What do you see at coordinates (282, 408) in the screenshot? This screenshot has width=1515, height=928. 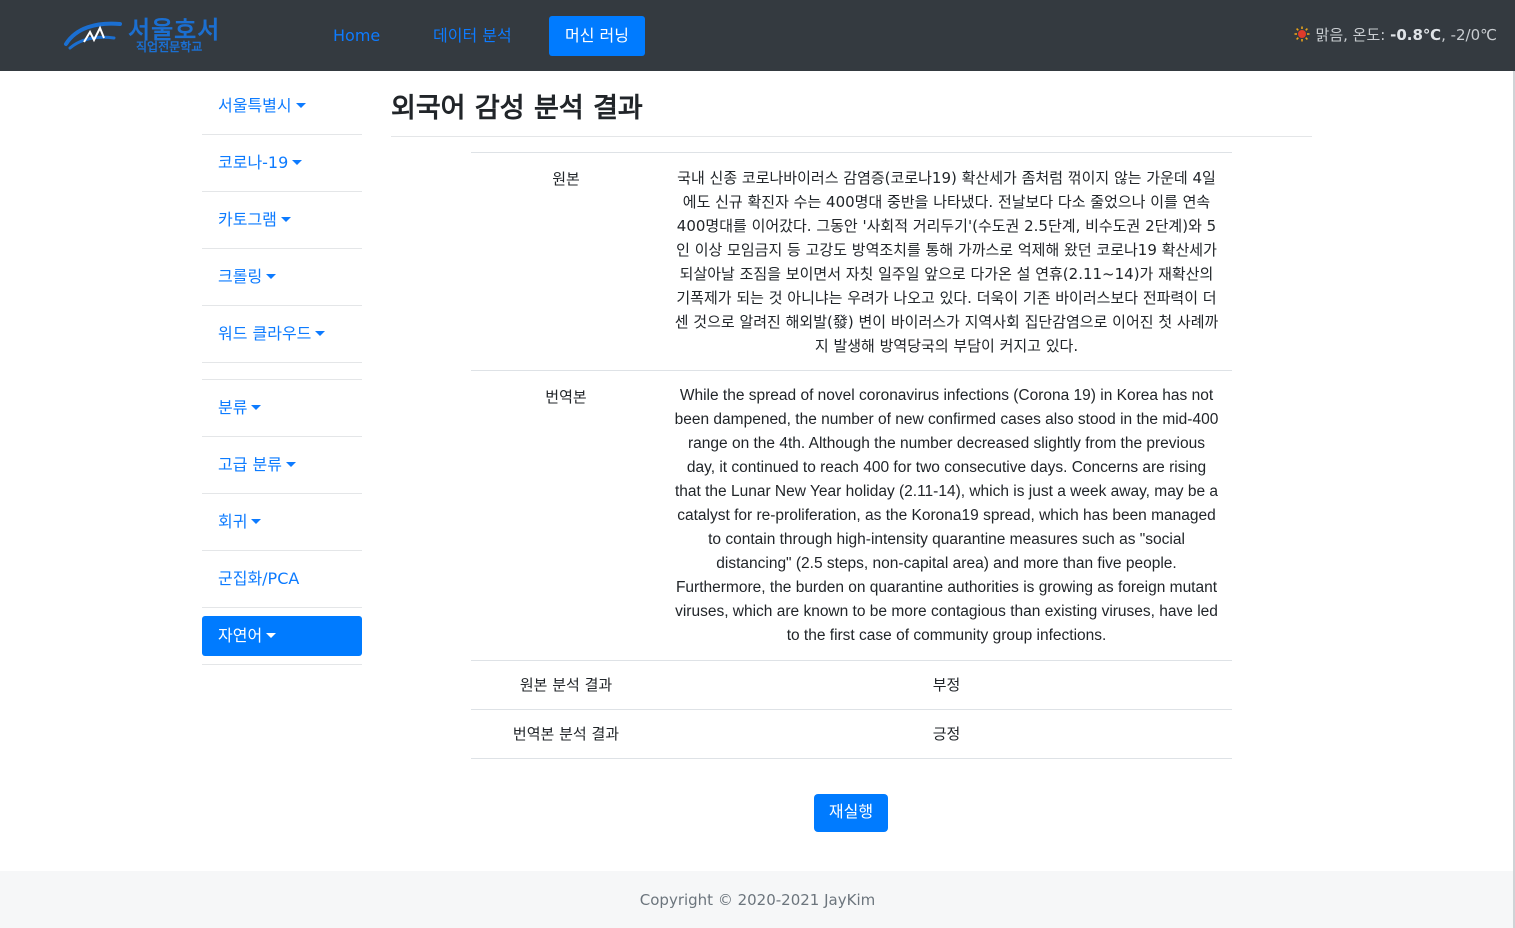 I see `sidebar-item-classification: 분류` at bounding box center [282, 408].